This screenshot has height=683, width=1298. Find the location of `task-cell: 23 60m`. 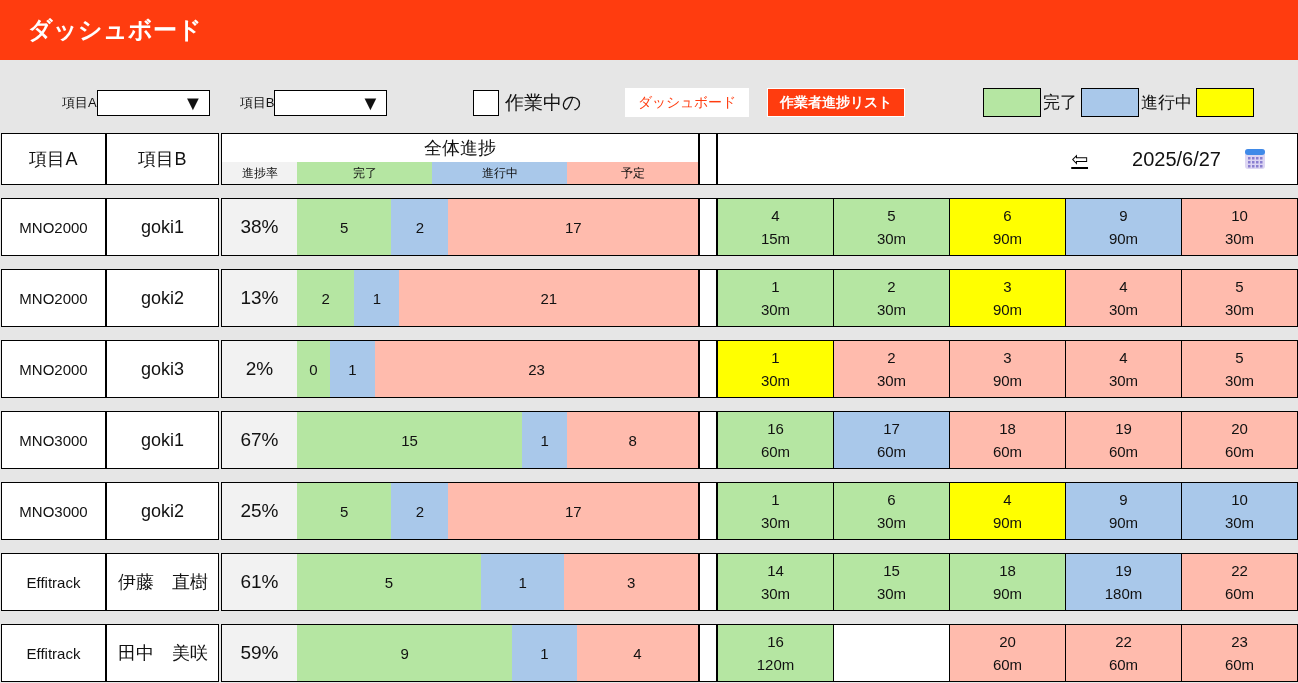

task-cell: 23 60m is located at coordinates (1240, 653).